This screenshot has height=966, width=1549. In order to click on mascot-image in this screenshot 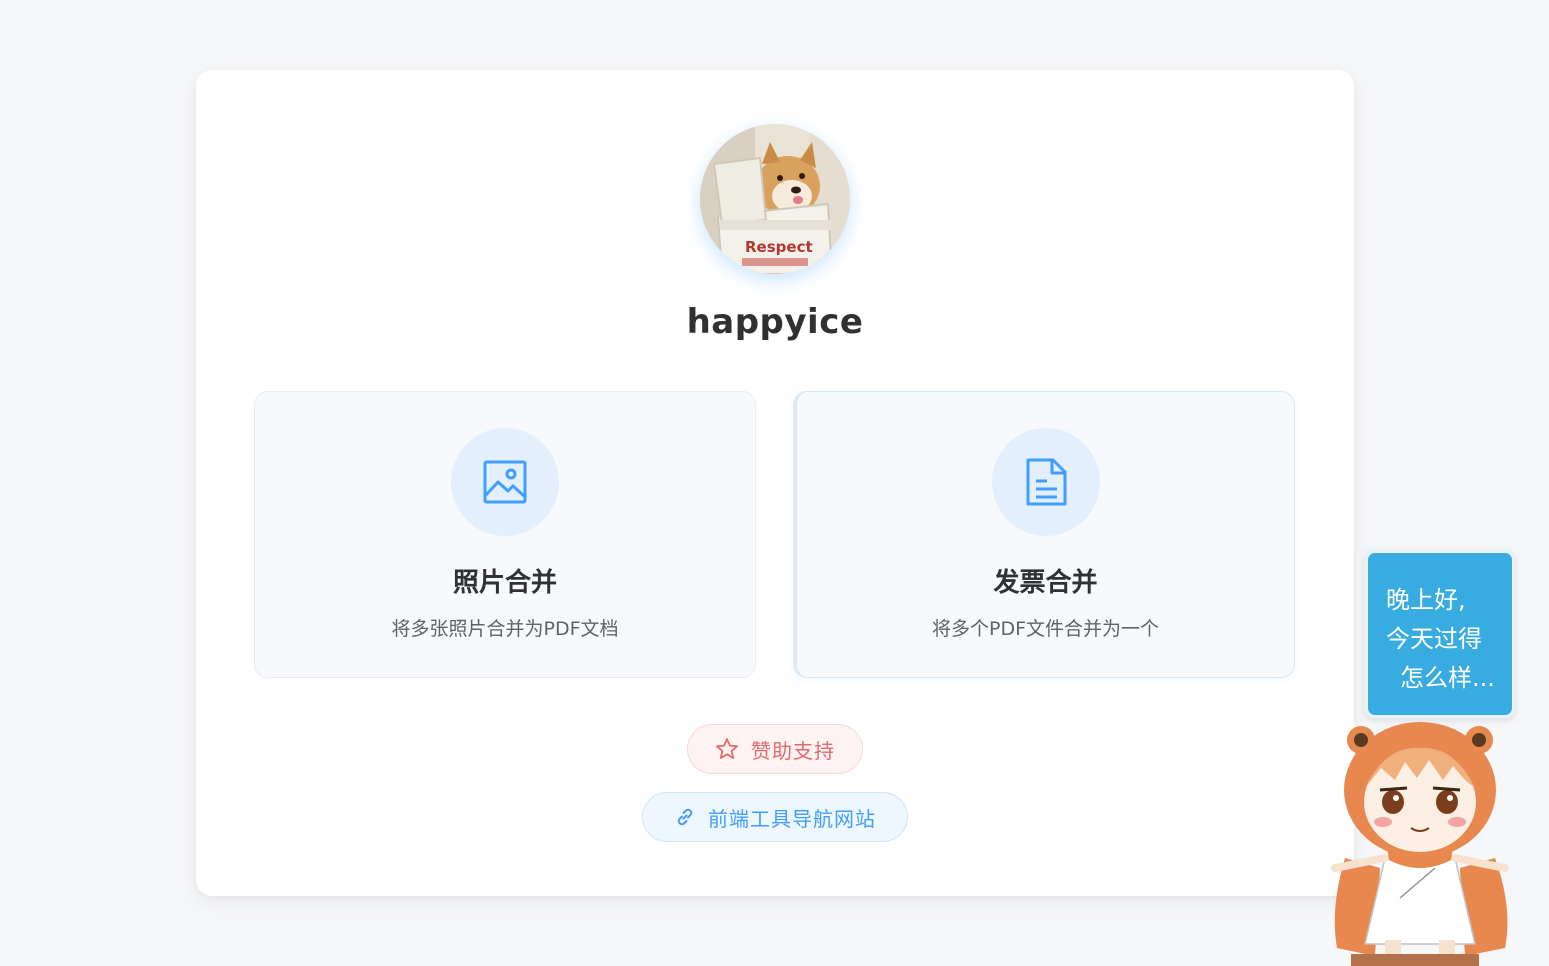, I will do `click(1420, 844)`.